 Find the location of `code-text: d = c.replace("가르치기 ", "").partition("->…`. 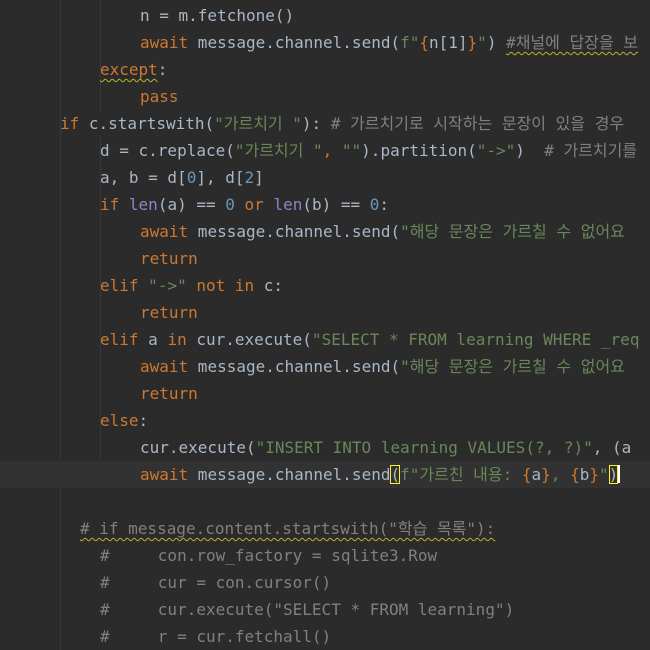

code-text: d = c.replace("가르치기 ", "").partition("->… is located at coordinates (368, 150).